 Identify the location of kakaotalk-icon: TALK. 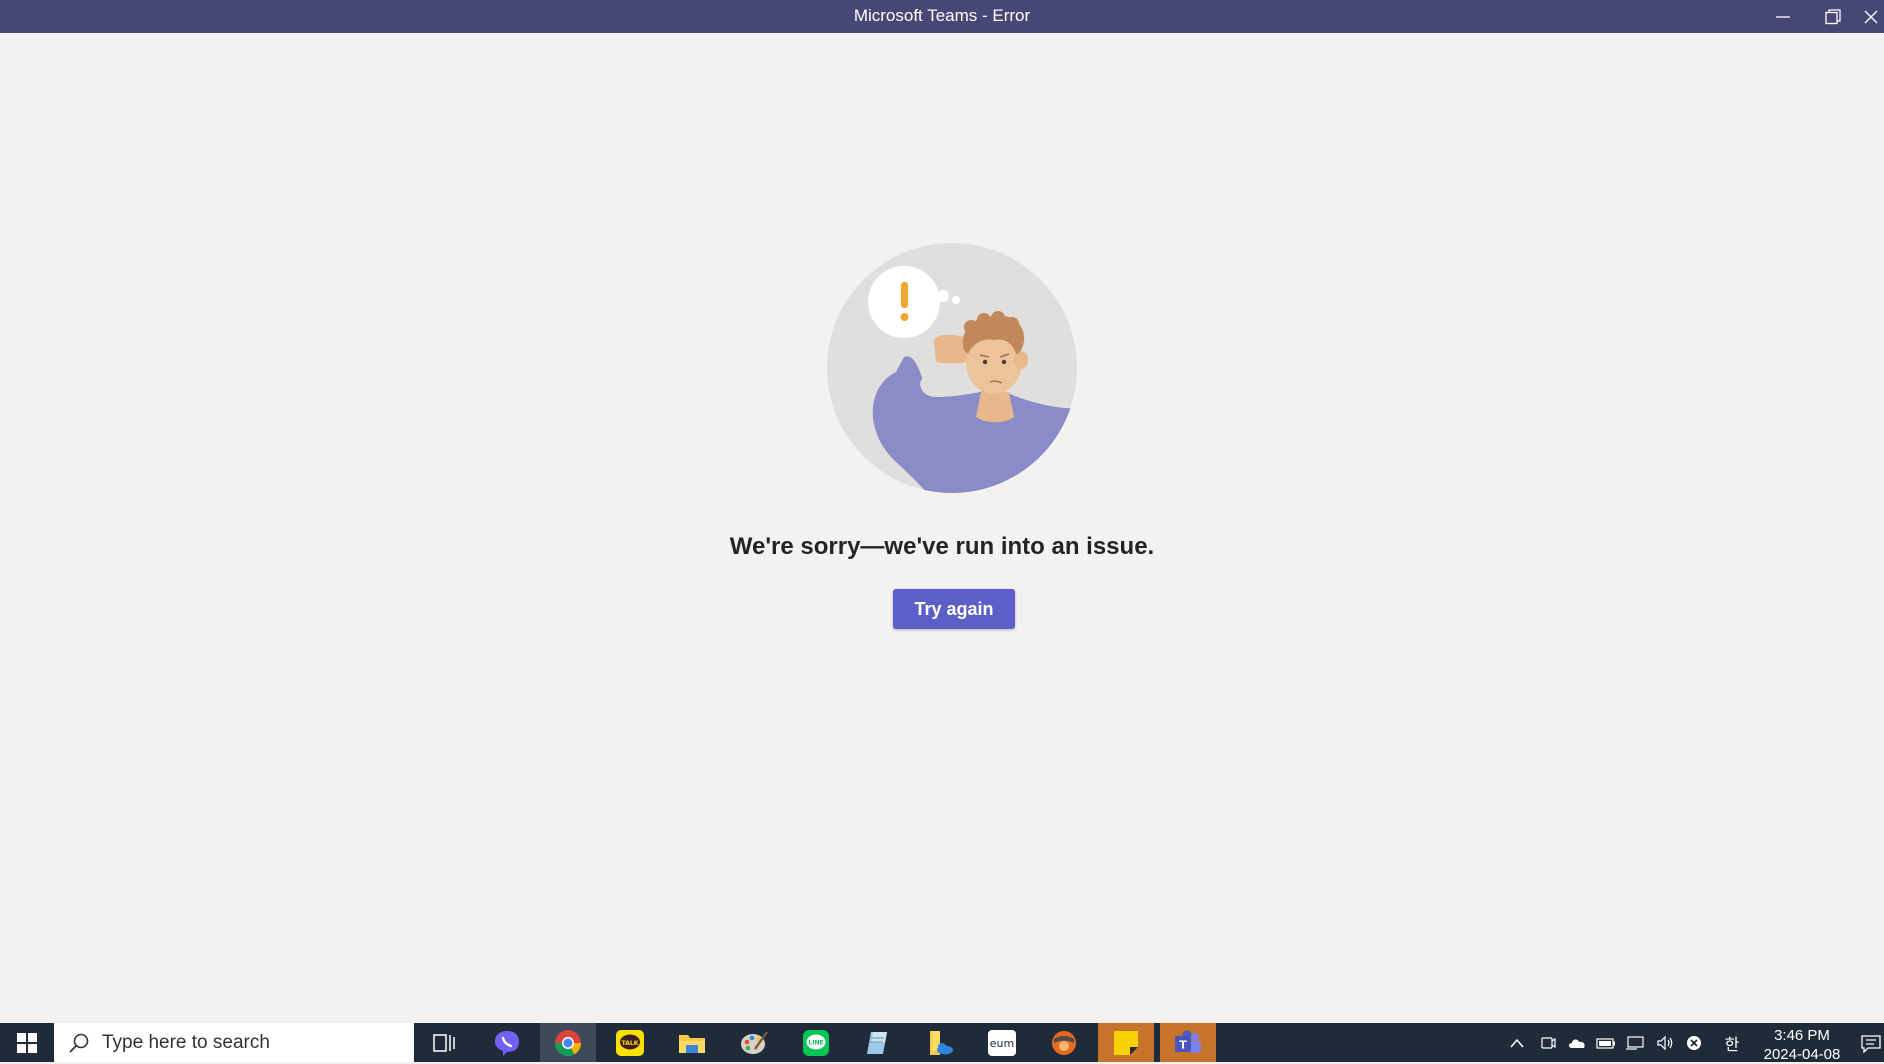
(630, 1042).